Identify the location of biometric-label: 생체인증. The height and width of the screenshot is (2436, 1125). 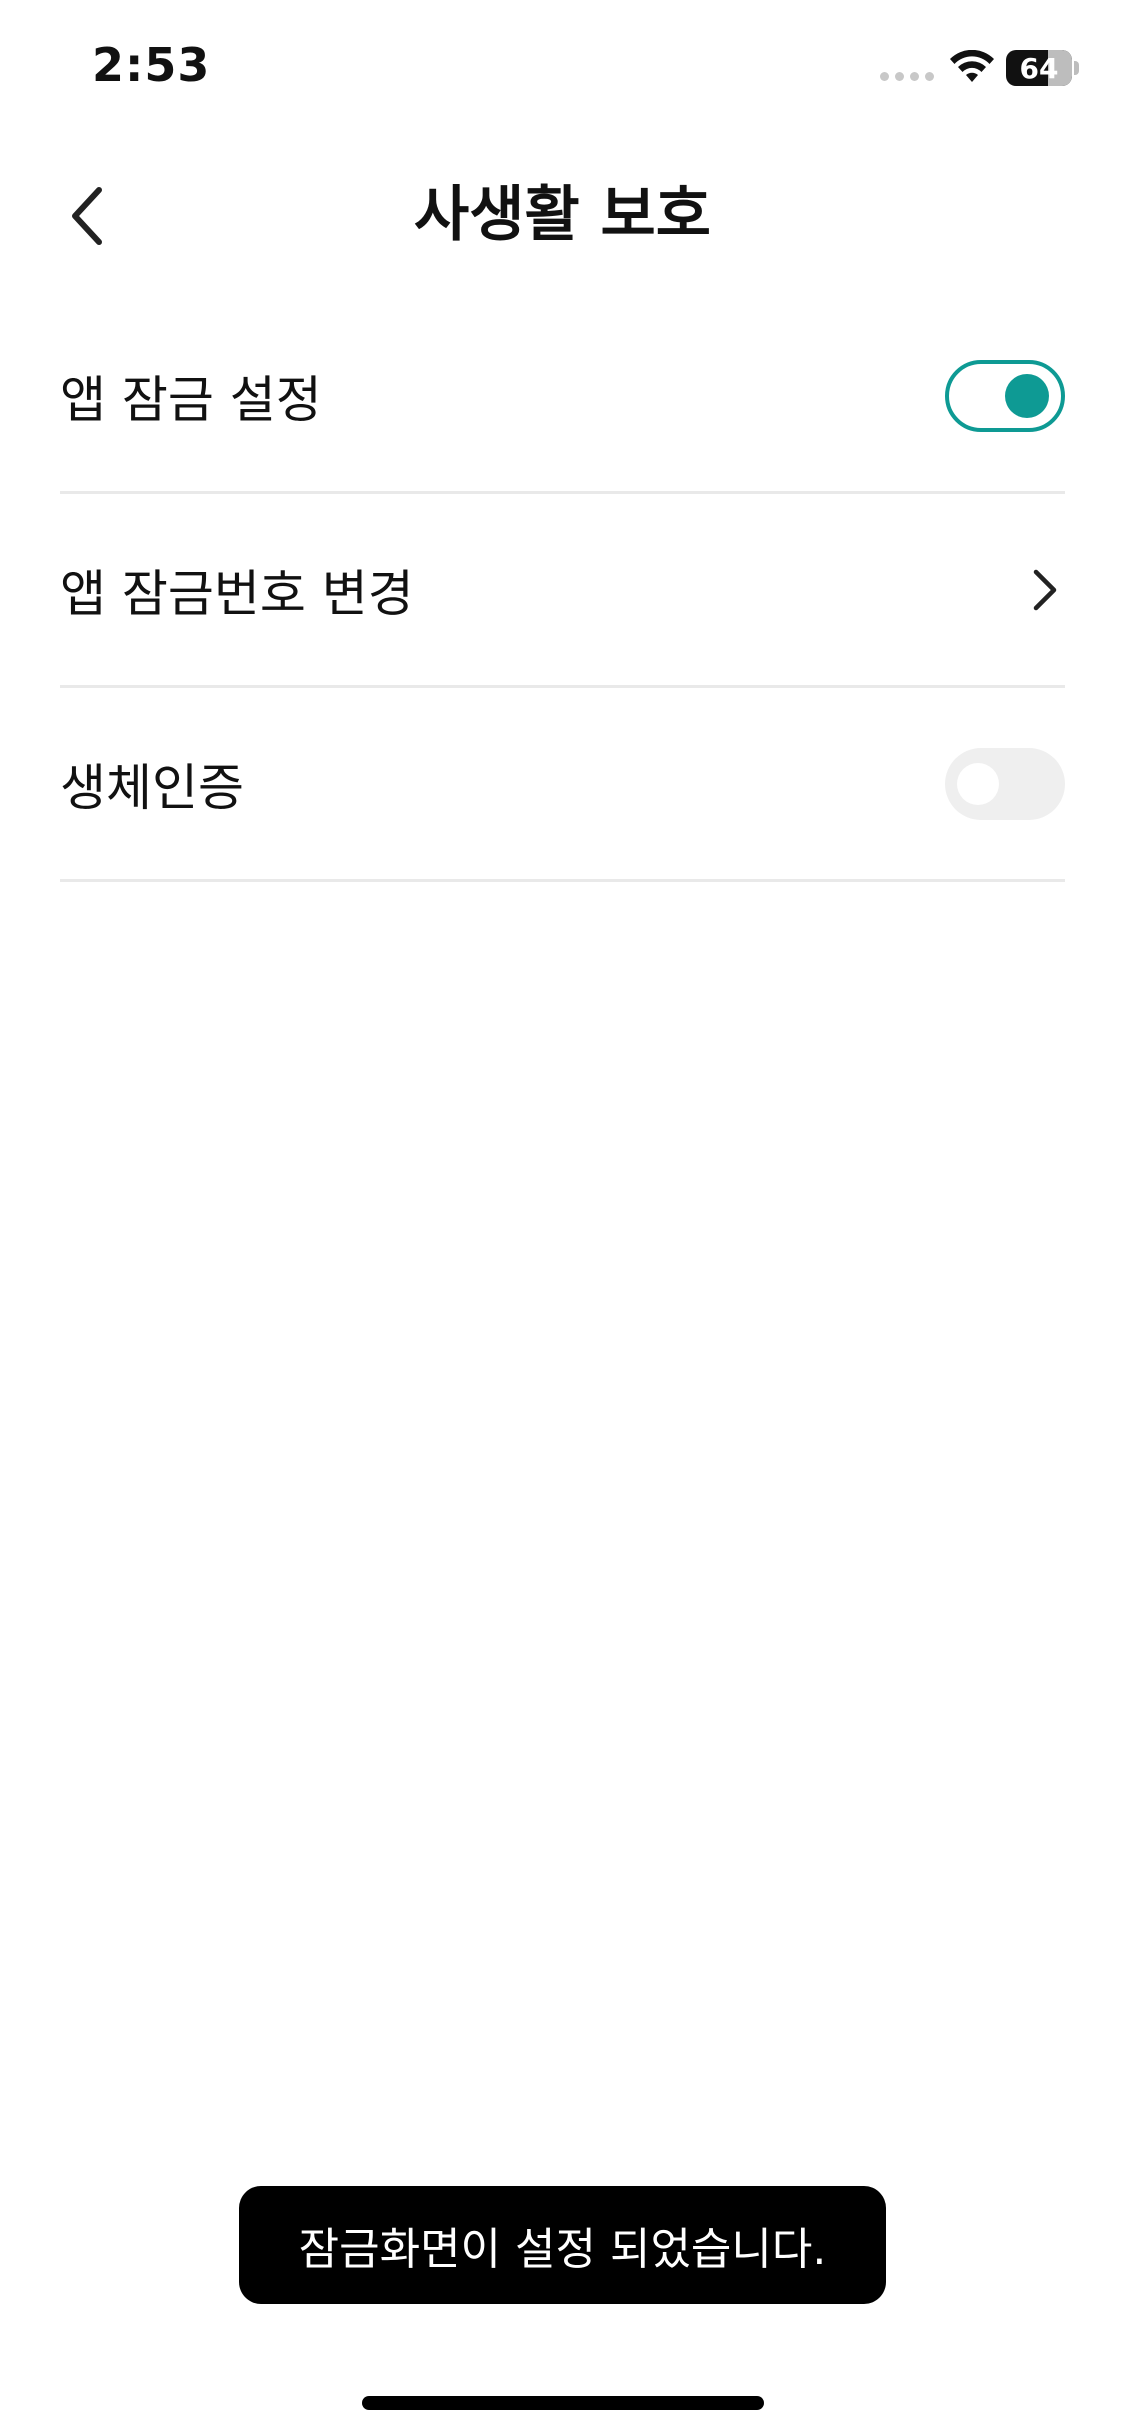
(152, 787).